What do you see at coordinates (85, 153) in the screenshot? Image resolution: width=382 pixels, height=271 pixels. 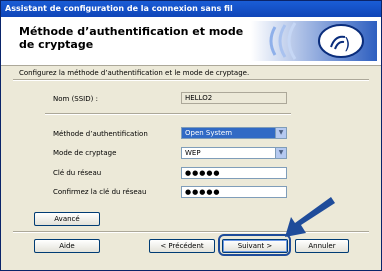 I see `encryption-mode-label: Mode de cryptage` at bounding box center [85, 153].